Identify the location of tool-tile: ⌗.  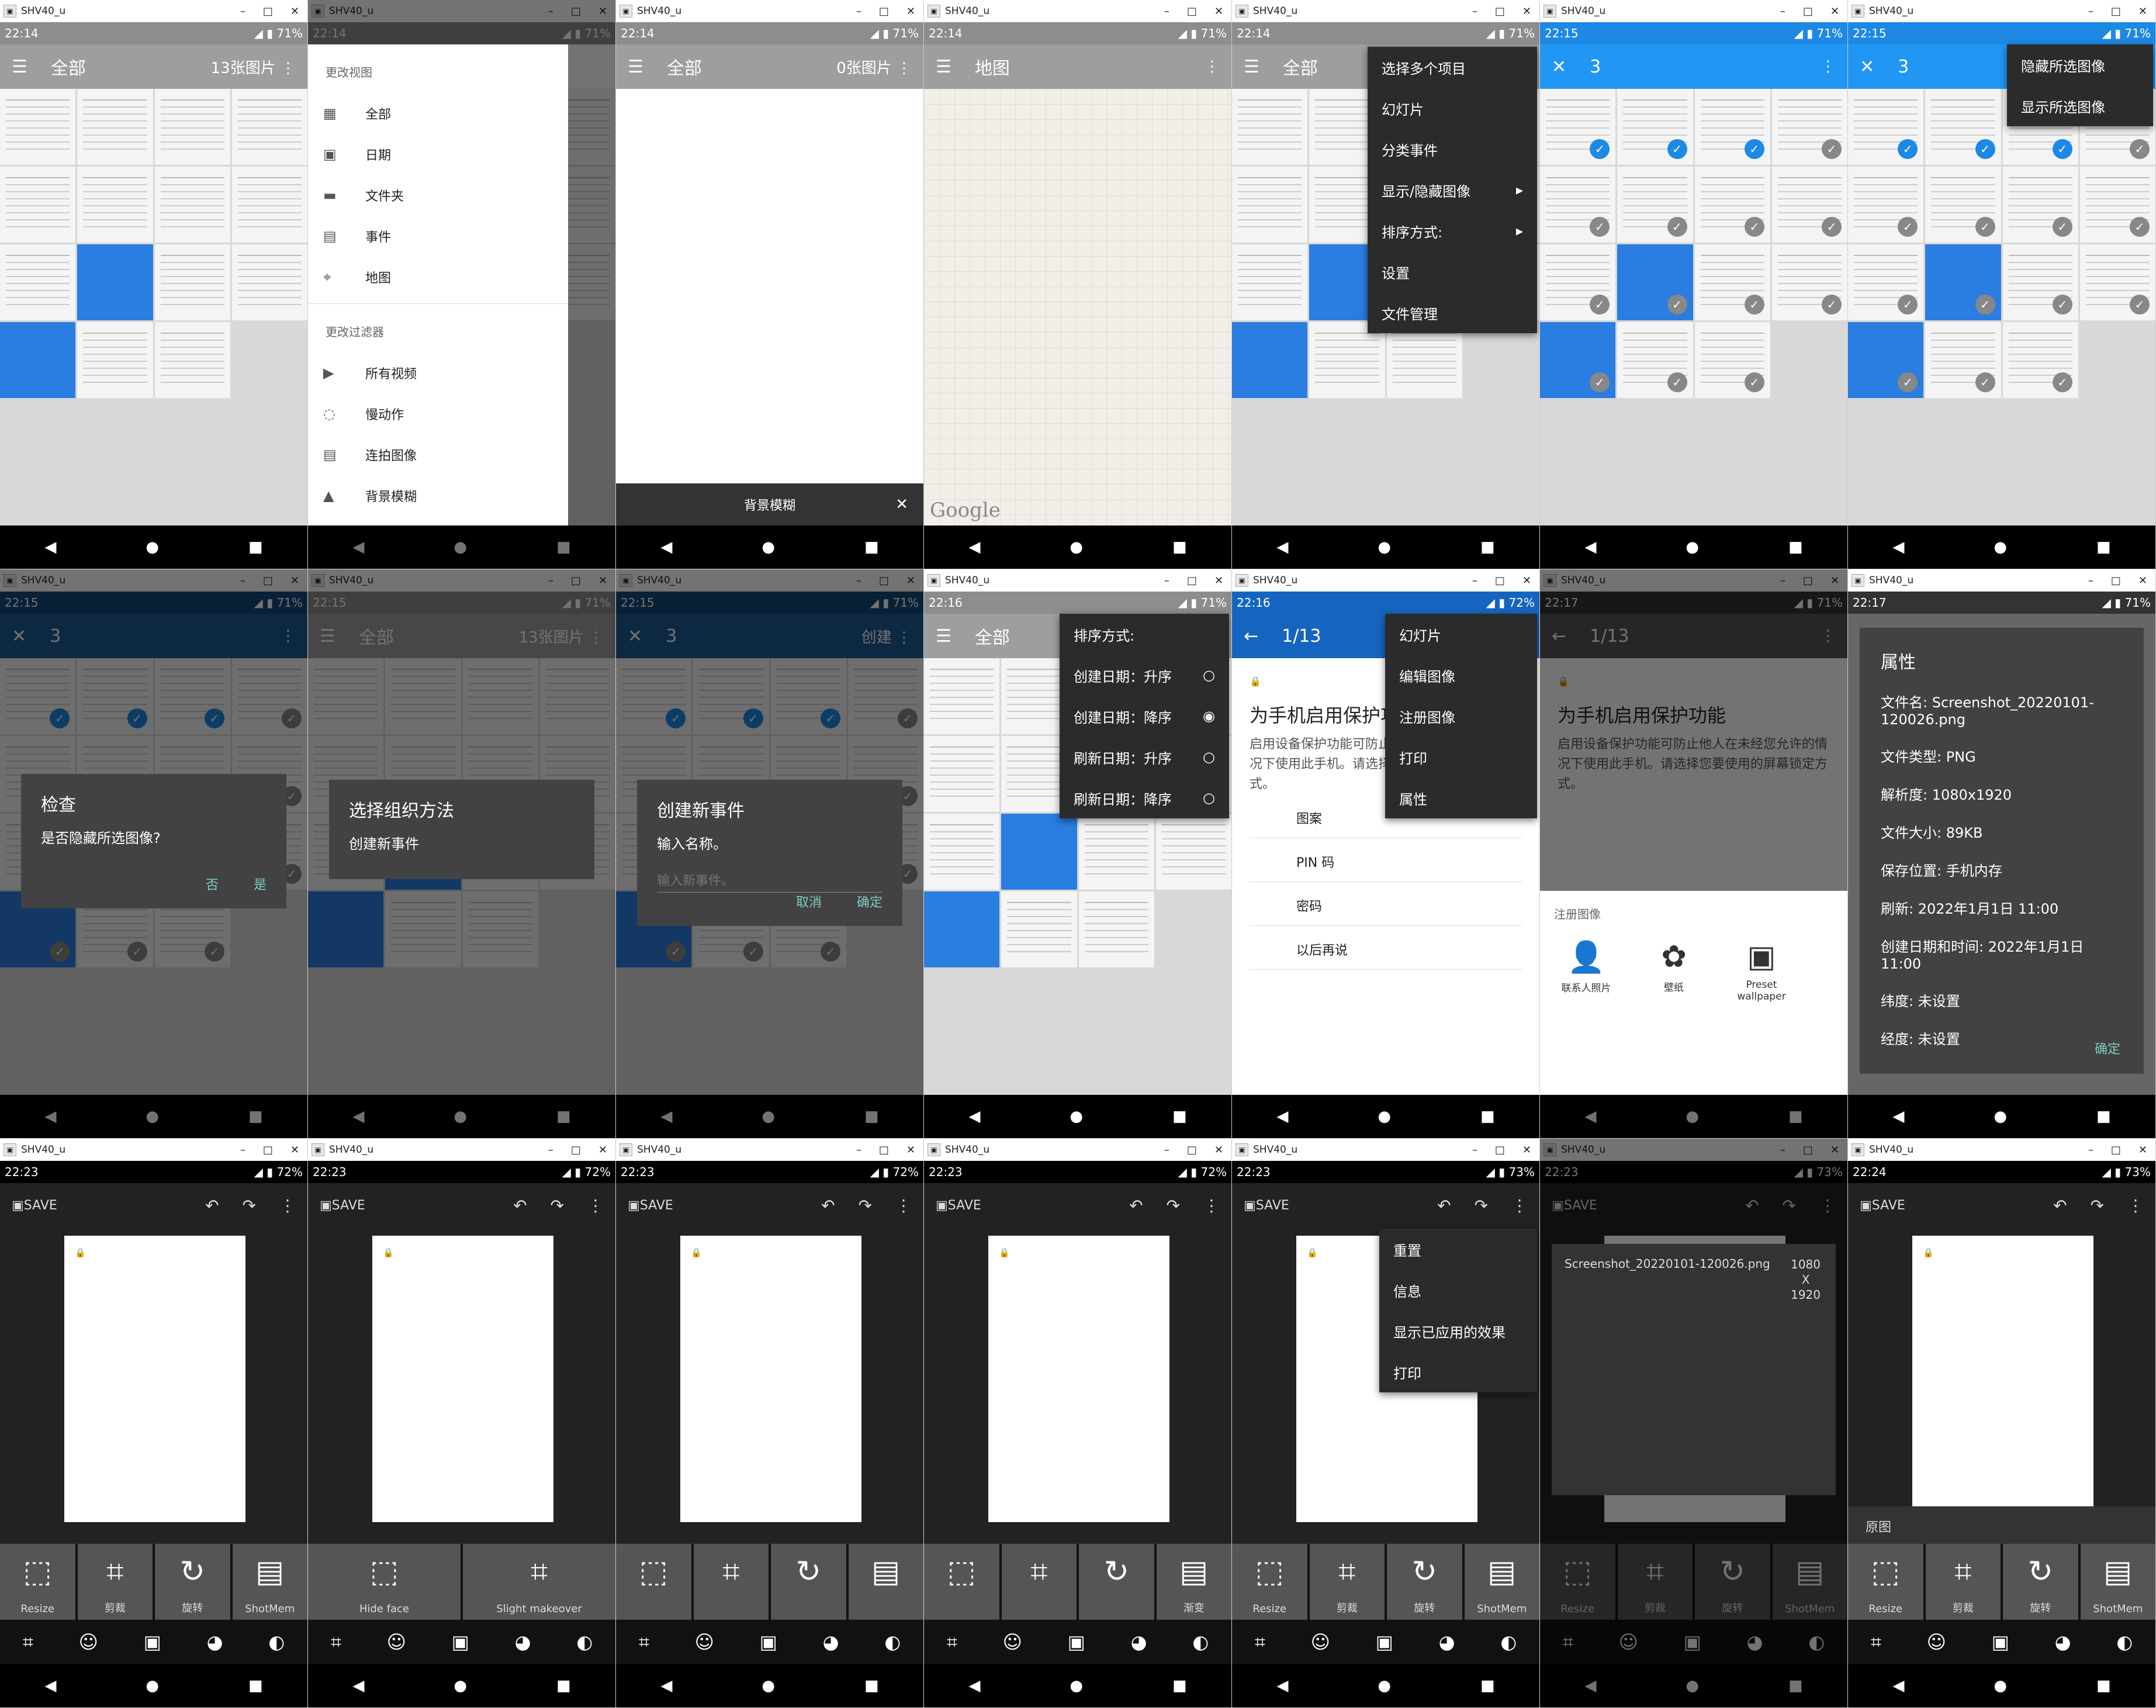
(731, 1582).